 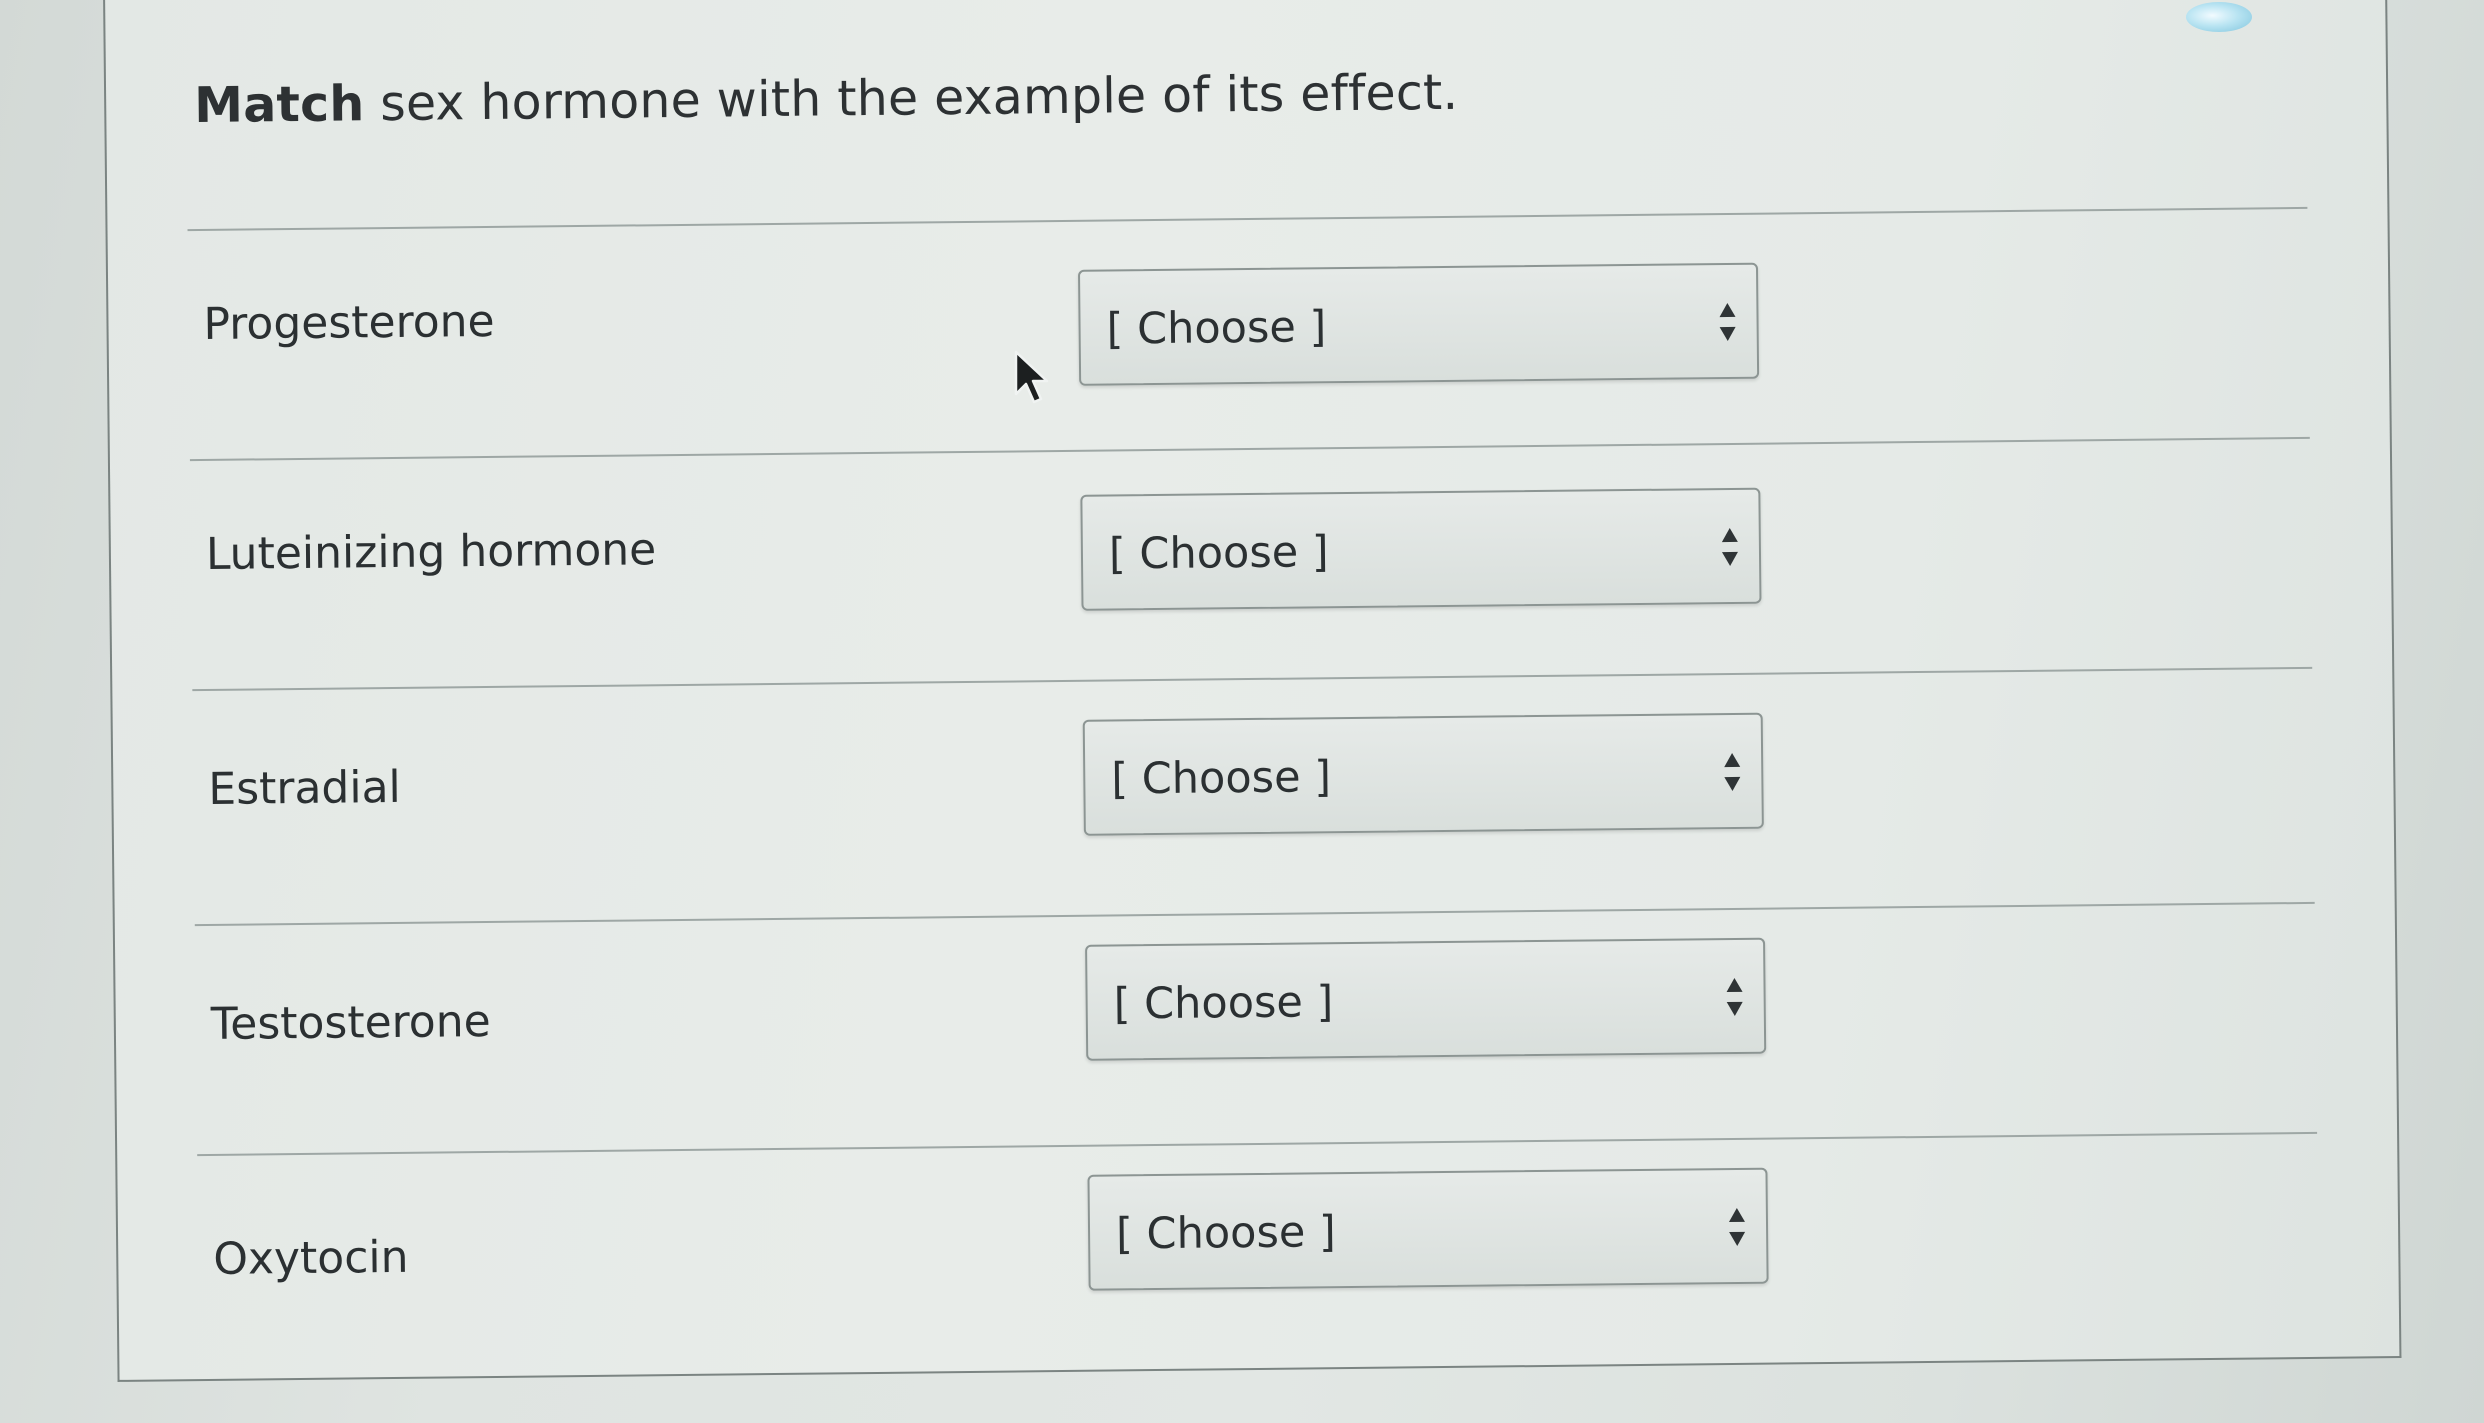 What do you see at coordinates (305, 788) in the screenshot?
I see `term-estradial: Estradial` at bounding box center [305, 788].